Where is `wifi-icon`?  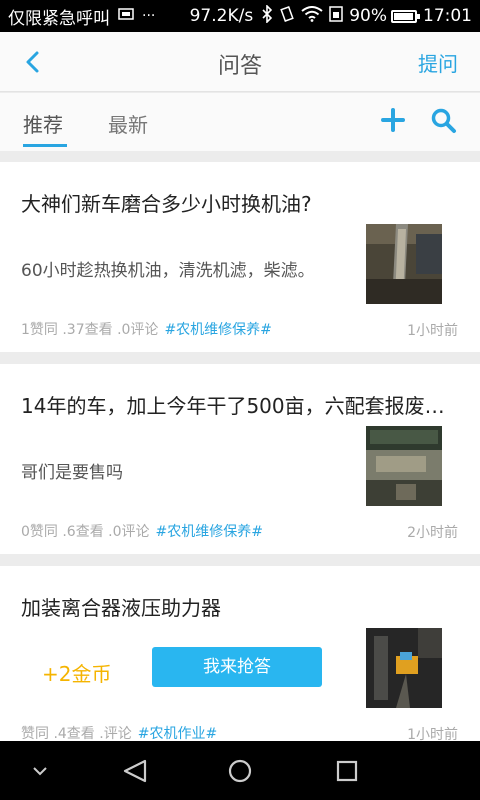 wifi-icon is located at coordinates (312, 16).